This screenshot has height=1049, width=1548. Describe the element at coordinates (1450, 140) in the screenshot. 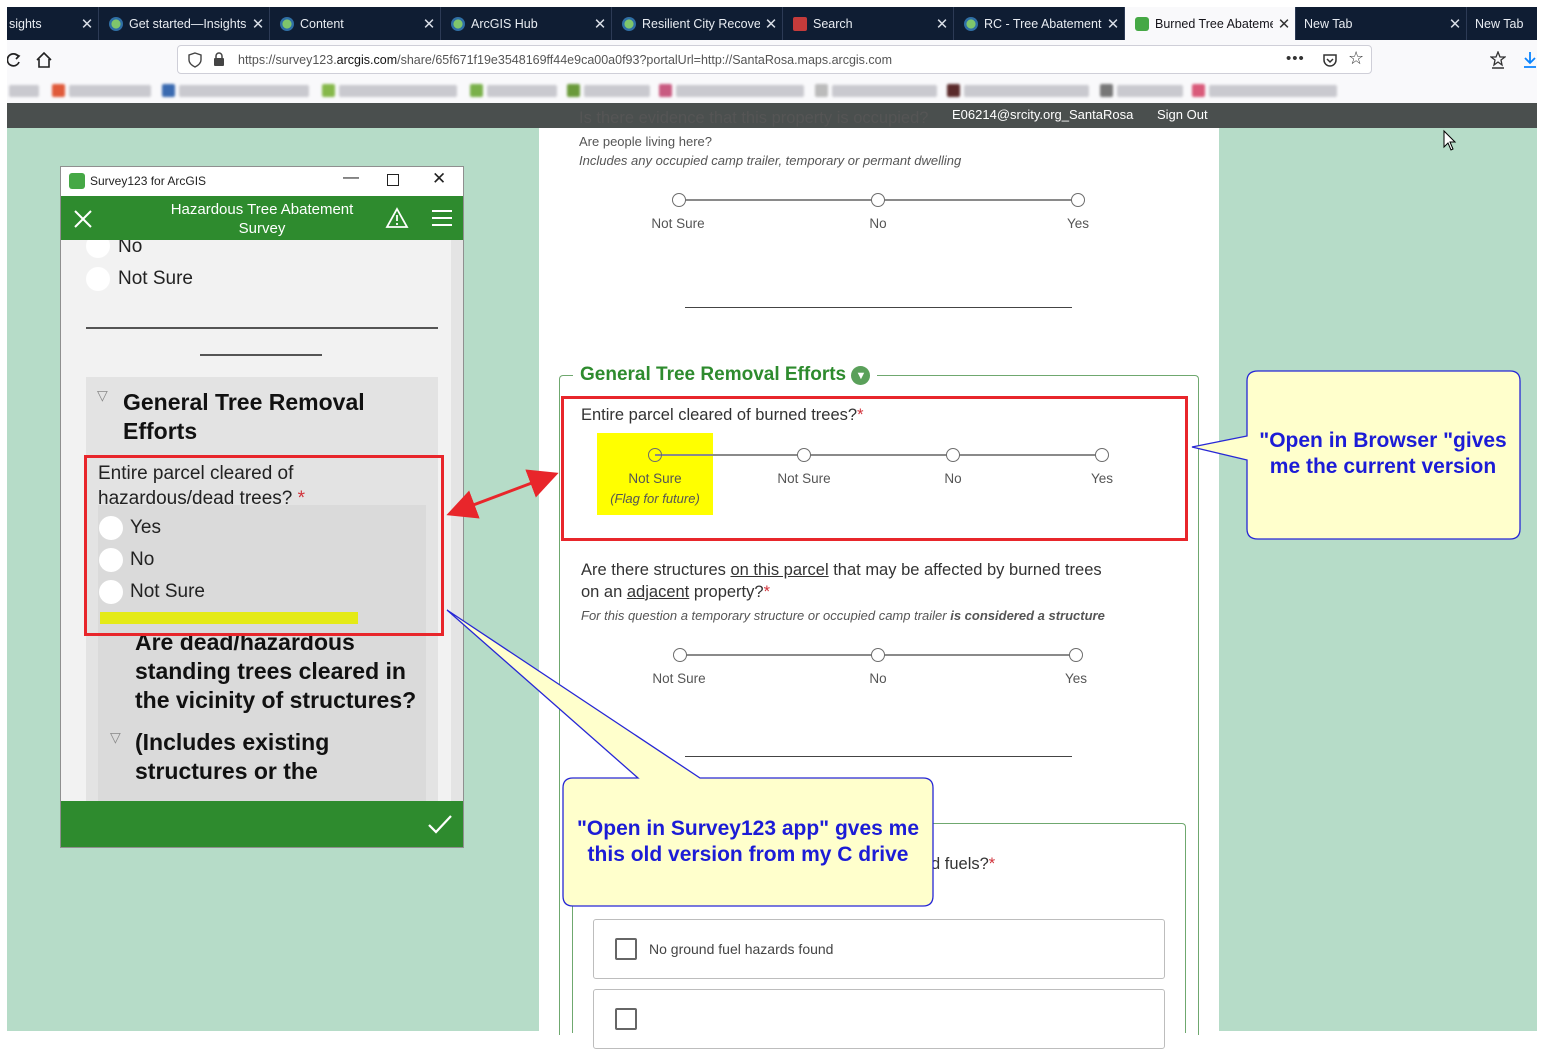

I see `mouse-cursor-icon` at that location.